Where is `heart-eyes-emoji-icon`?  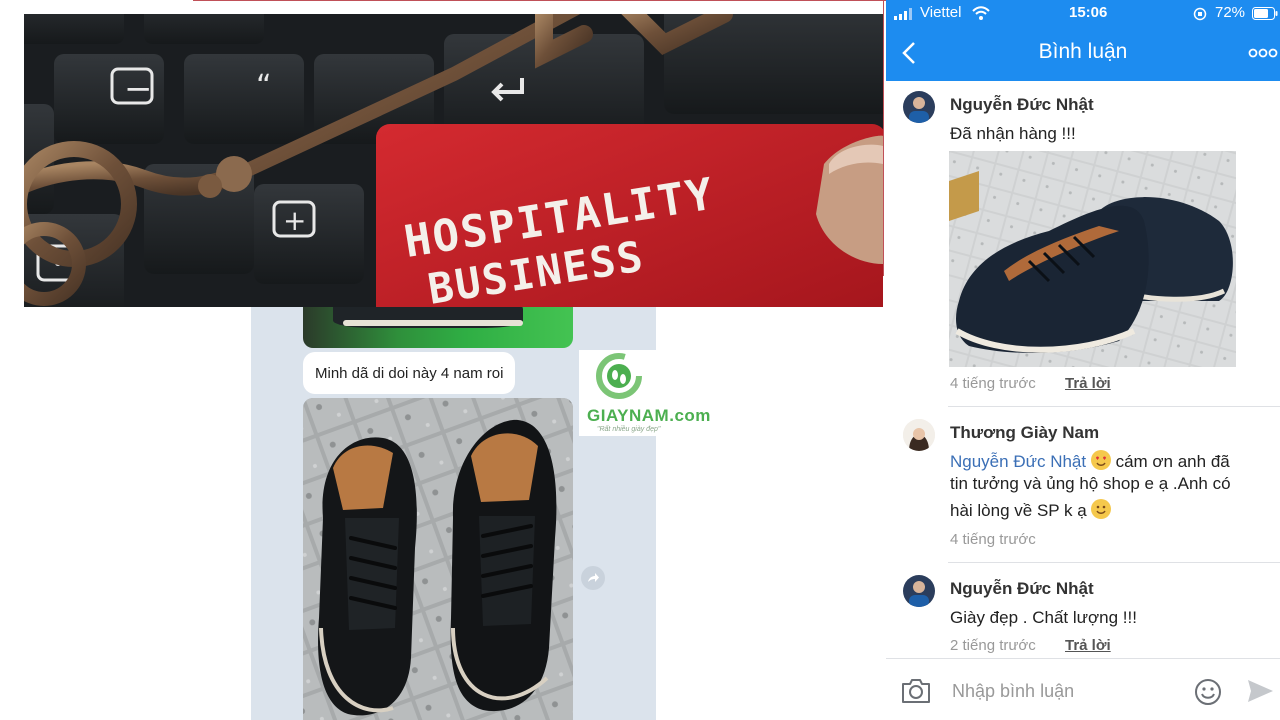 heart-eyes-emoji-icon is located at coordinates (1100, 460).